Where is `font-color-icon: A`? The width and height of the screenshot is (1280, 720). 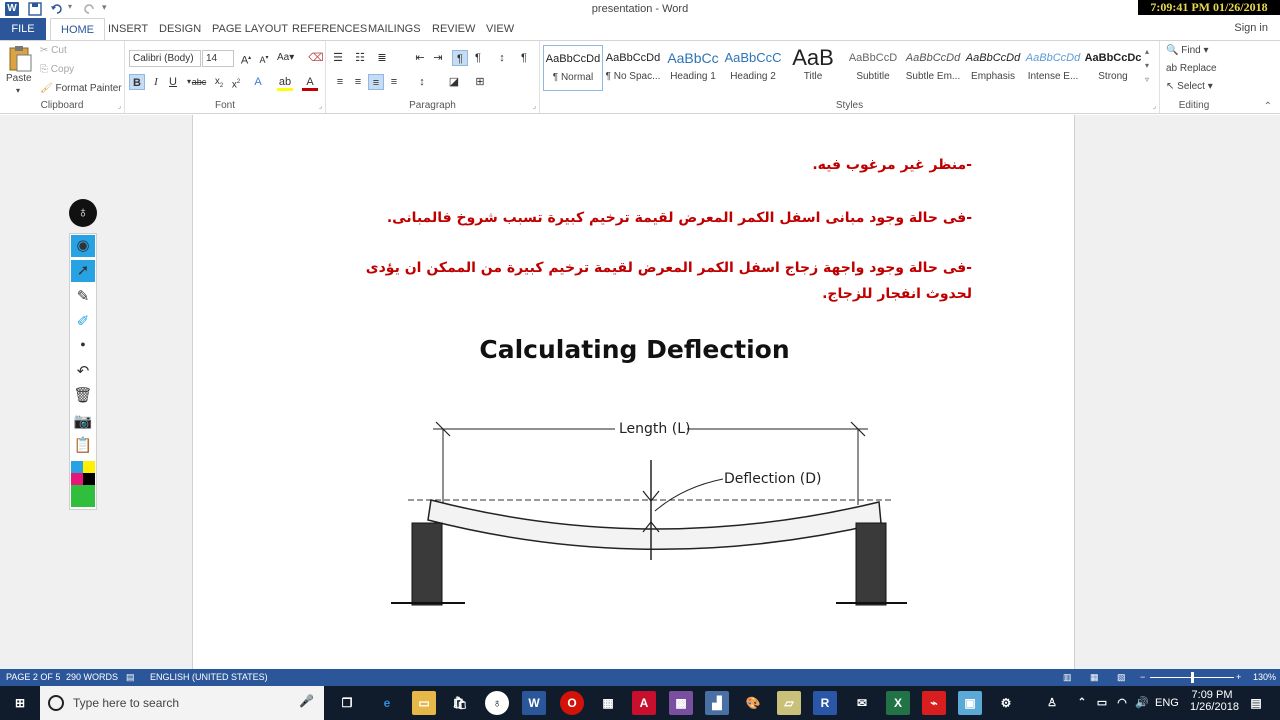
font-color-icon: A is located at coordinates (310, 82).